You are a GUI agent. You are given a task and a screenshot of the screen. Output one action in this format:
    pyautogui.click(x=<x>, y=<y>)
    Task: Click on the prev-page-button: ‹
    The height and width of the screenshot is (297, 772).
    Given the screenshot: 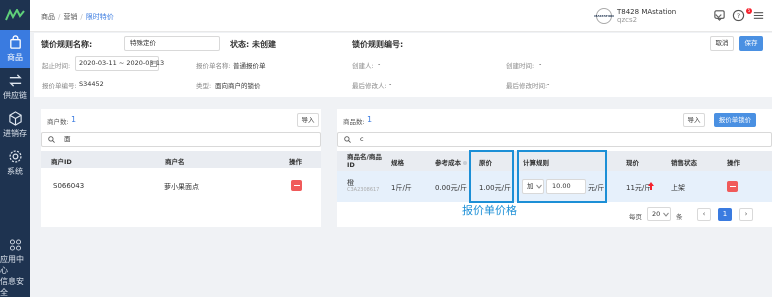 What is the action you would take?
    pyautogui.click(x=704, y=214)
    